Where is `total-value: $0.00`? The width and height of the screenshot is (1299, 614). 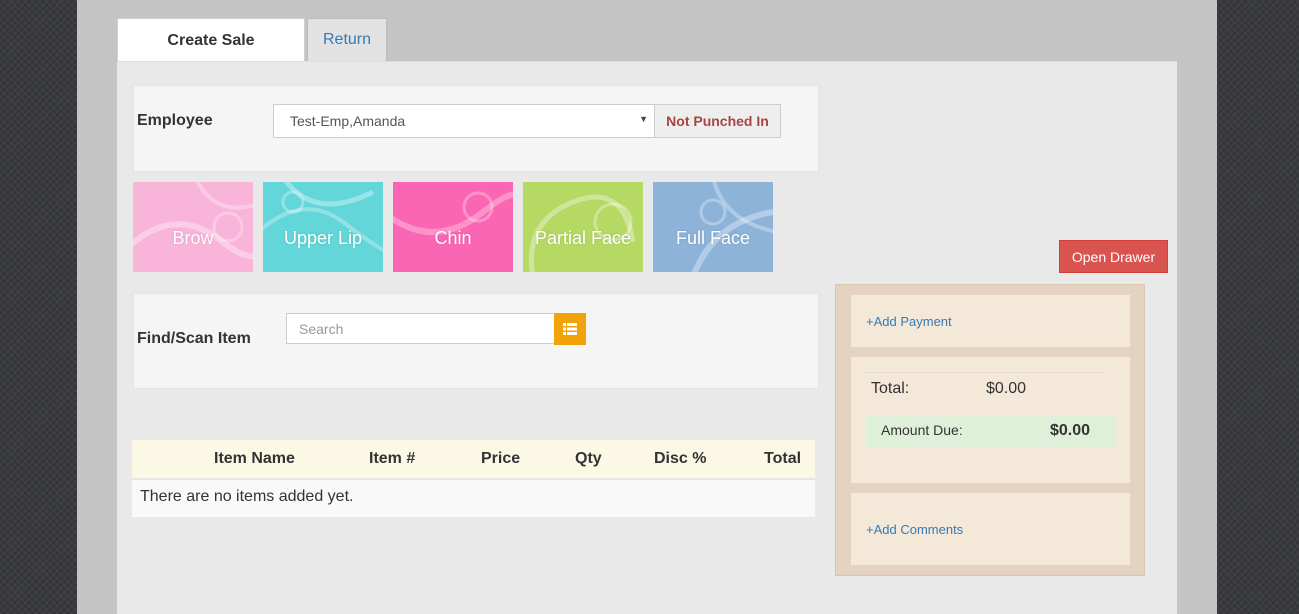 total-value: $0.00 is located at coordinates (1006, 388).